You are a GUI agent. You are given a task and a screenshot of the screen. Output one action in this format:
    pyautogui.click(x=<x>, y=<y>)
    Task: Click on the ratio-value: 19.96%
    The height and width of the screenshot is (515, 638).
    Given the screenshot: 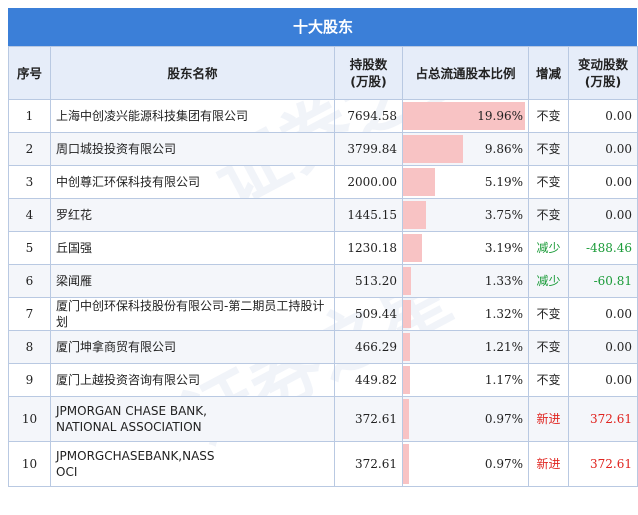 What is the action you would take?
    pyautogui.click(x=500, y=116)
    